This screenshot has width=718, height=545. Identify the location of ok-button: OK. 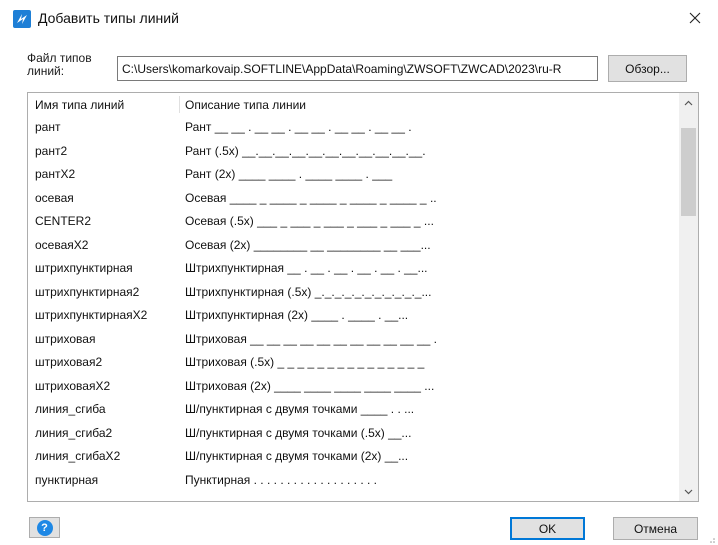
(547, 528).